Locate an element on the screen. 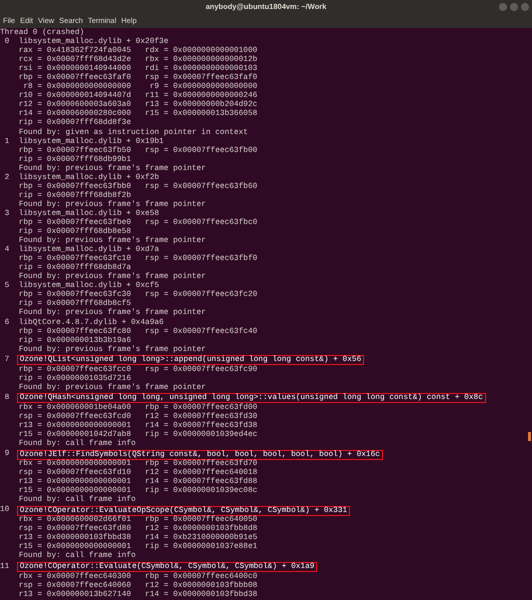 This screenshot has width=532, height=600. maximize-button is located at coordinates (514, 7).